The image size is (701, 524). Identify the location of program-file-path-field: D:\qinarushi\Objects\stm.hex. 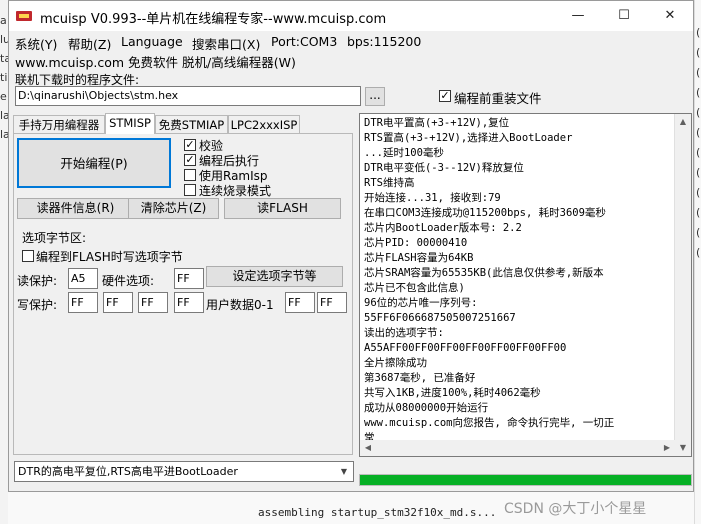
(188, 96).